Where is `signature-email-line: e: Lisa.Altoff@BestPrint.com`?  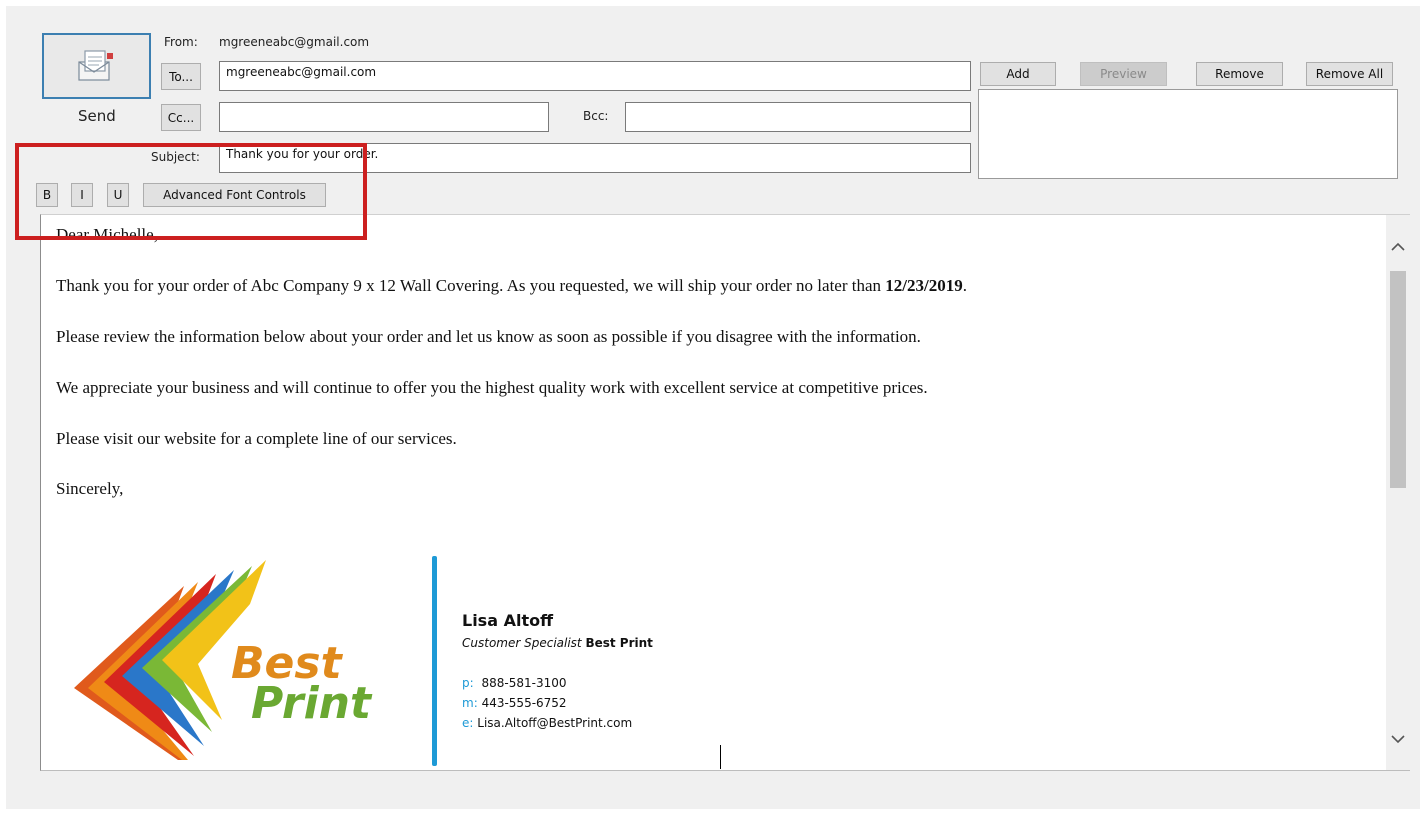
signature-email-line: e: Lisa.Altoff@BestPrint.com is located at coordinates (547, 723).